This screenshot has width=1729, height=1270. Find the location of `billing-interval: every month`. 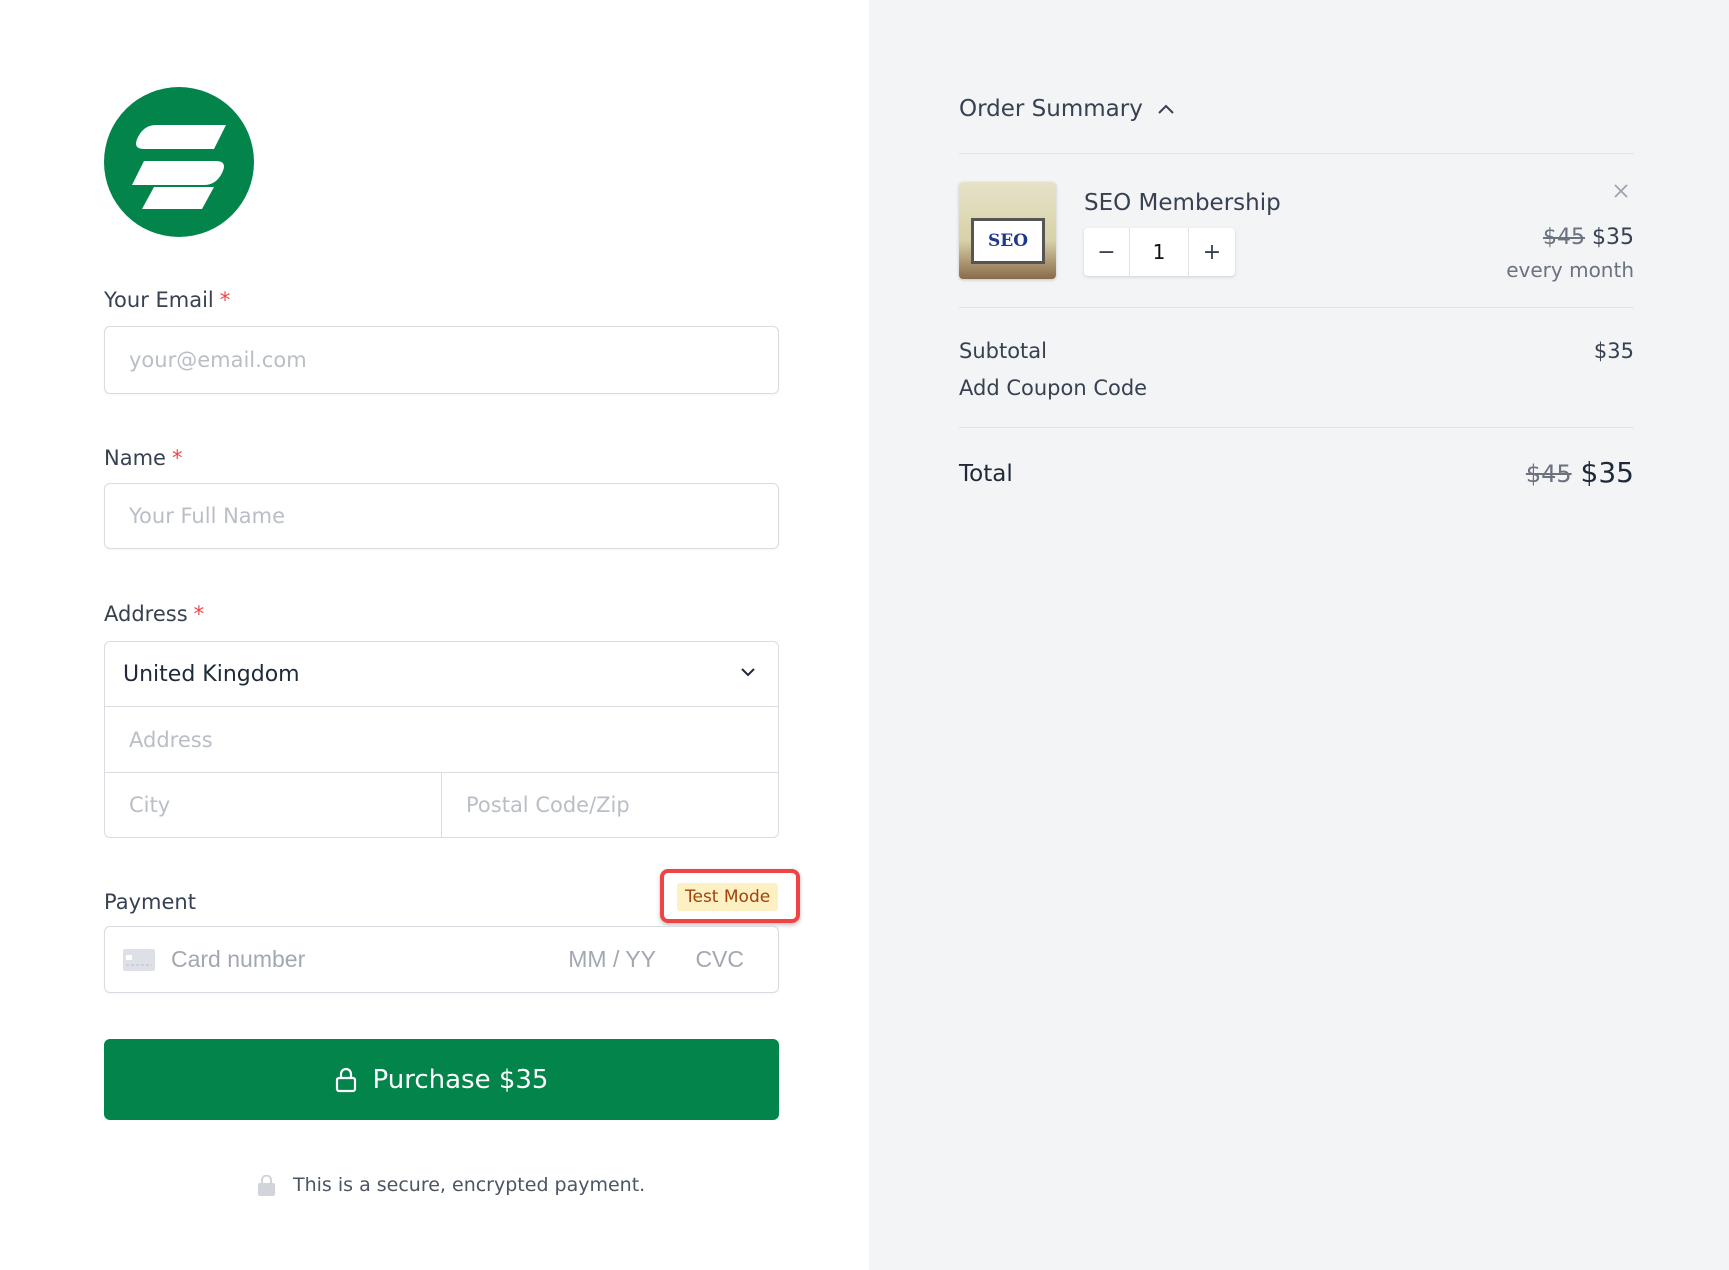

billing-interval: every month is located at coordinates (1570, 270).